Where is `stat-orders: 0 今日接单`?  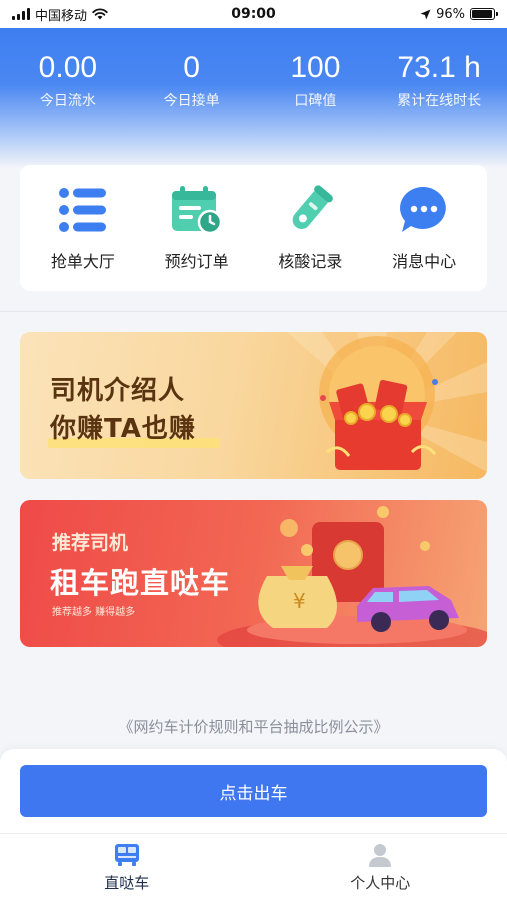
stat-orders: 0 今日接单 is located at coordinates (192, 80).